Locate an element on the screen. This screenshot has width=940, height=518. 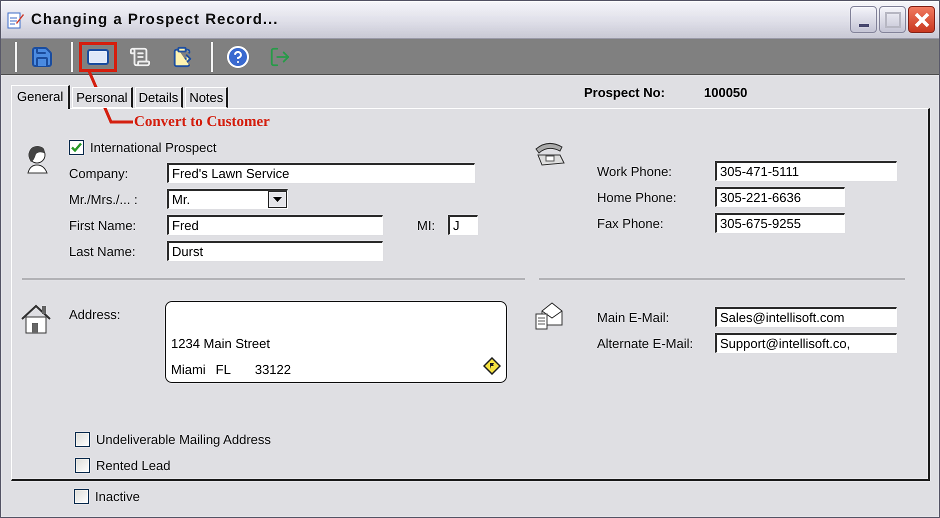
tab: Personal is located at coordinates (102, 97).